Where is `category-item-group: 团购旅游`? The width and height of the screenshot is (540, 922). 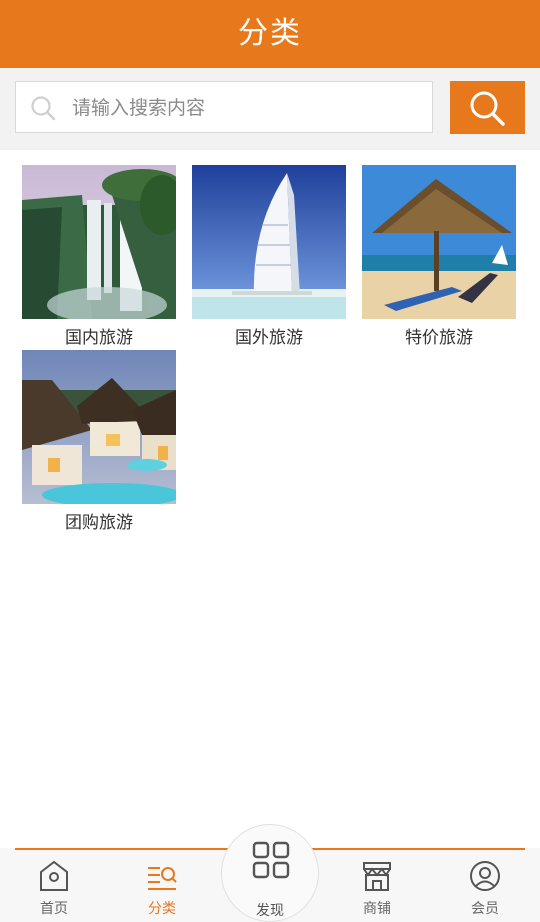
category-item-group: 团购旅游 is located at coordinates (99, 442).